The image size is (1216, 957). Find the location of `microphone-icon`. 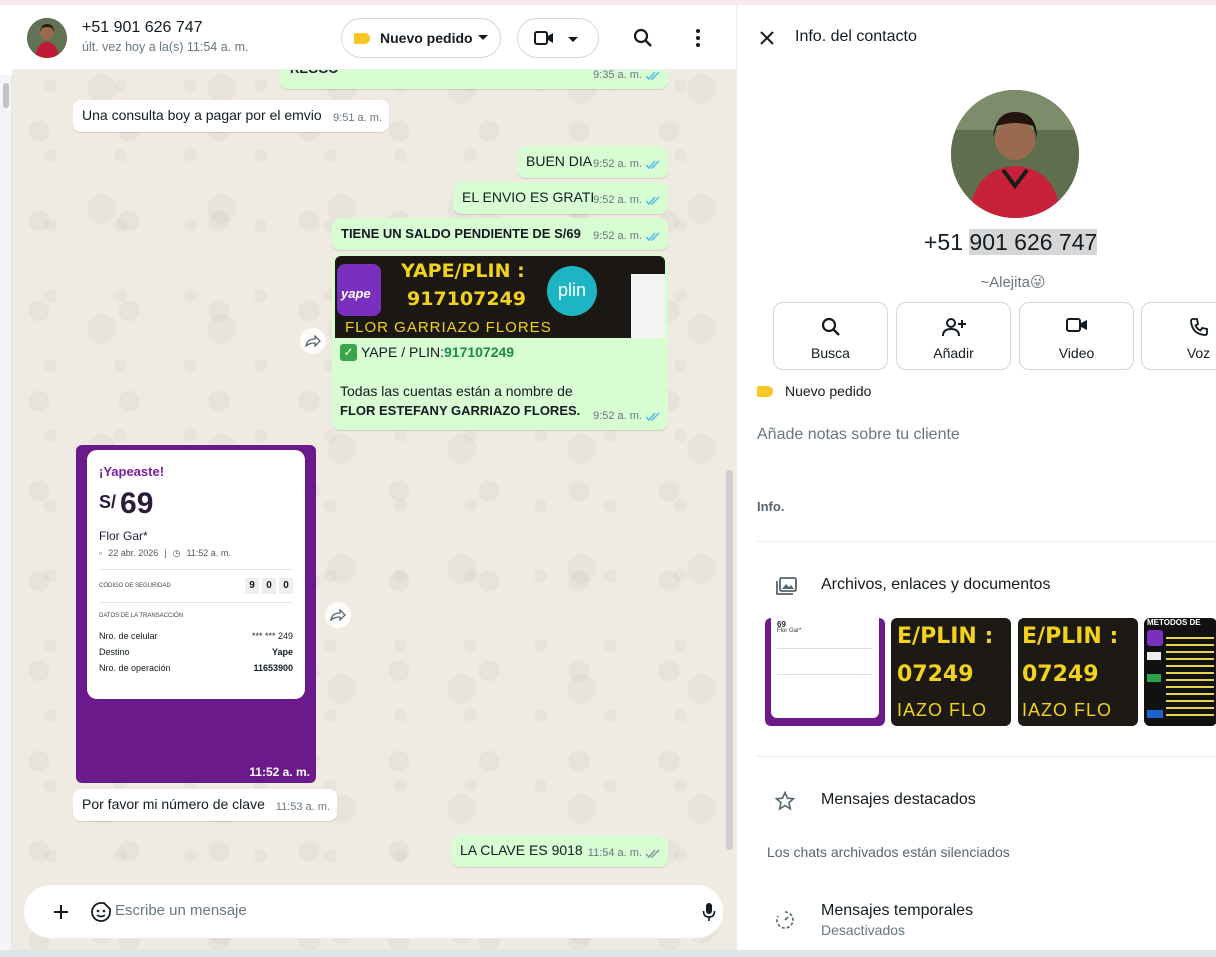

microphone-icon is located at coordinates (709, 912).